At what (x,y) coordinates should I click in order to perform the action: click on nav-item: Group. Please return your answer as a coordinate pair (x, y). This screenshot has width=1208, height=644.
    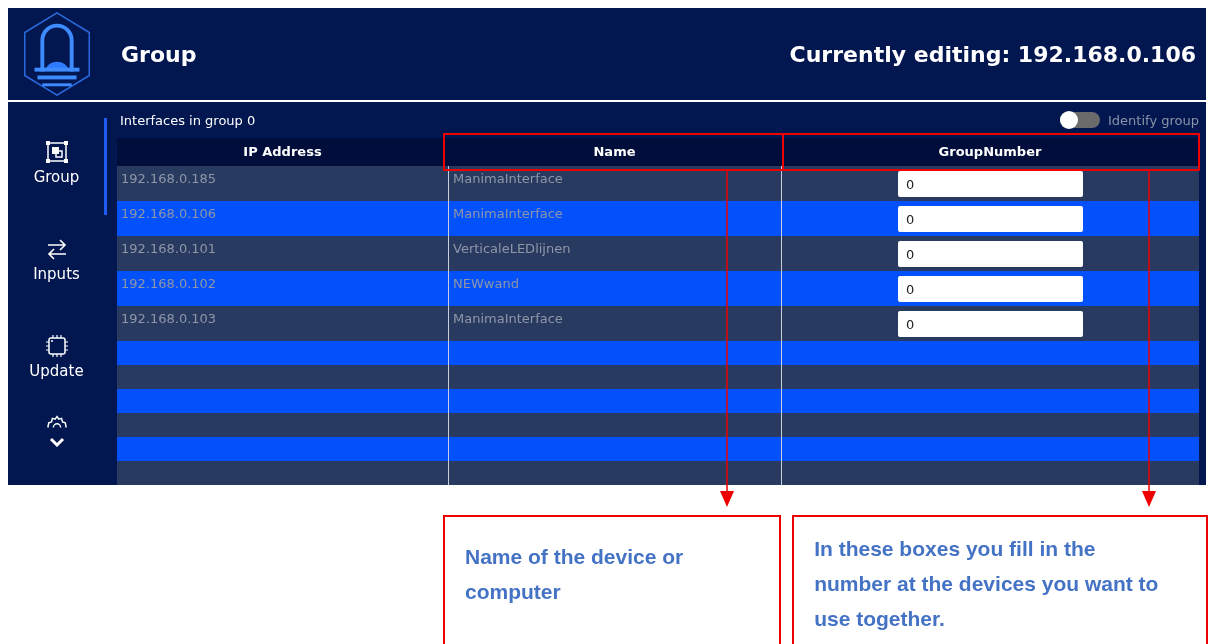
    Looking at the image, I should click on (56, 166).